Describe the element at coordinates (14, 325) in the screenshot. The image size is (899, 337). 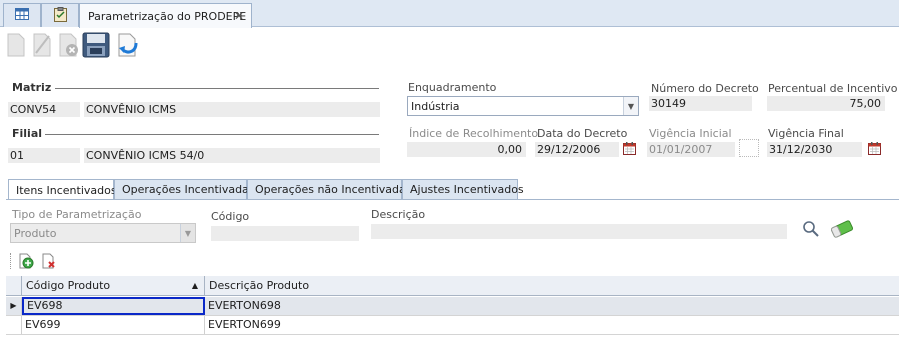
I see `row-indicator` at that location.